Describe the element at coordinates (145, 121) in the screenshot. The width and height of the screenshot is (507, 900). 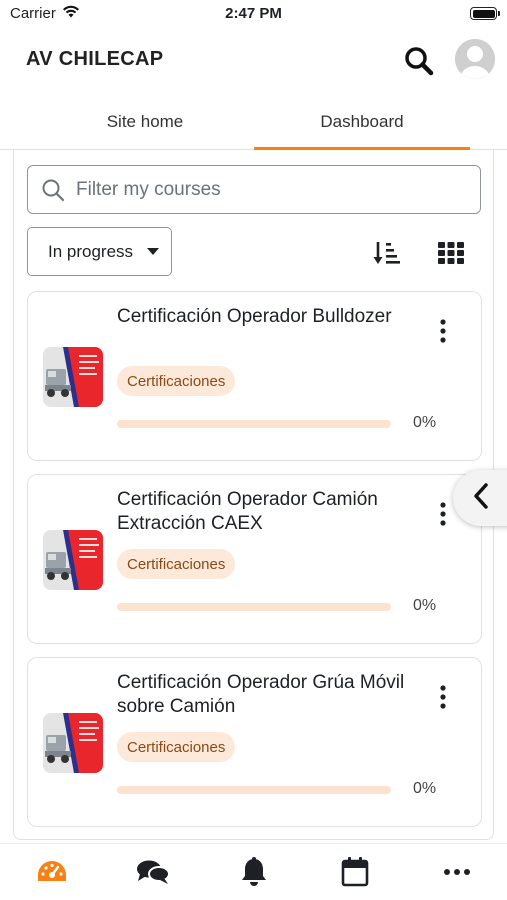
I see `tab-site-home: Site home` at that location.